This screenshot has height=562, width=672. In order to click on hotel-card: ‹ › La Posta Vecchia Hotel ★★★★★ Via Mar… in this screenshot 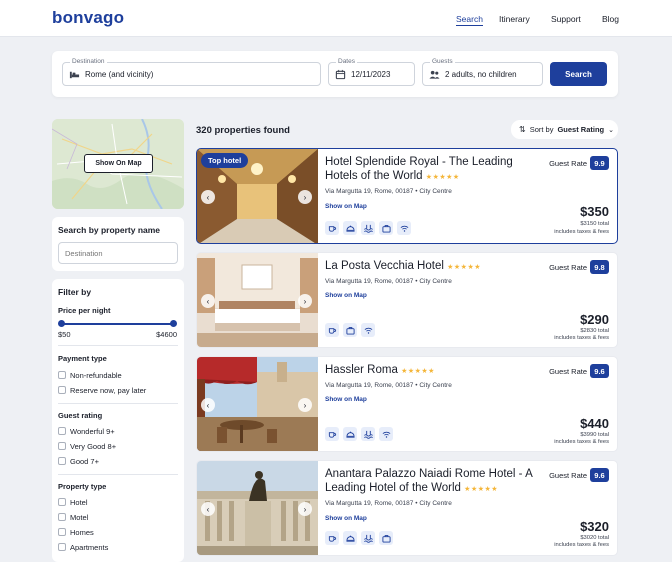, I will do `click(407, 300)`.